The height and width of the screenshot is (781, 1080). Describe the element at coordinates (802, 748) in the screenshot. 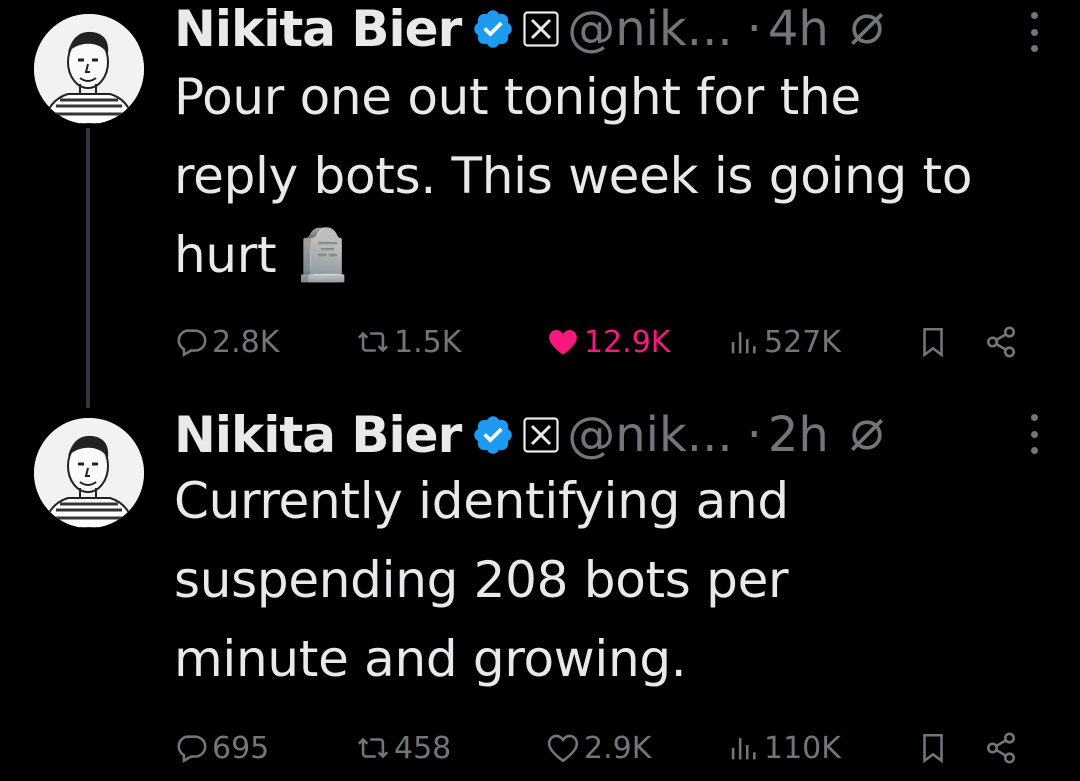

I see `views-count: 110K` at that location.